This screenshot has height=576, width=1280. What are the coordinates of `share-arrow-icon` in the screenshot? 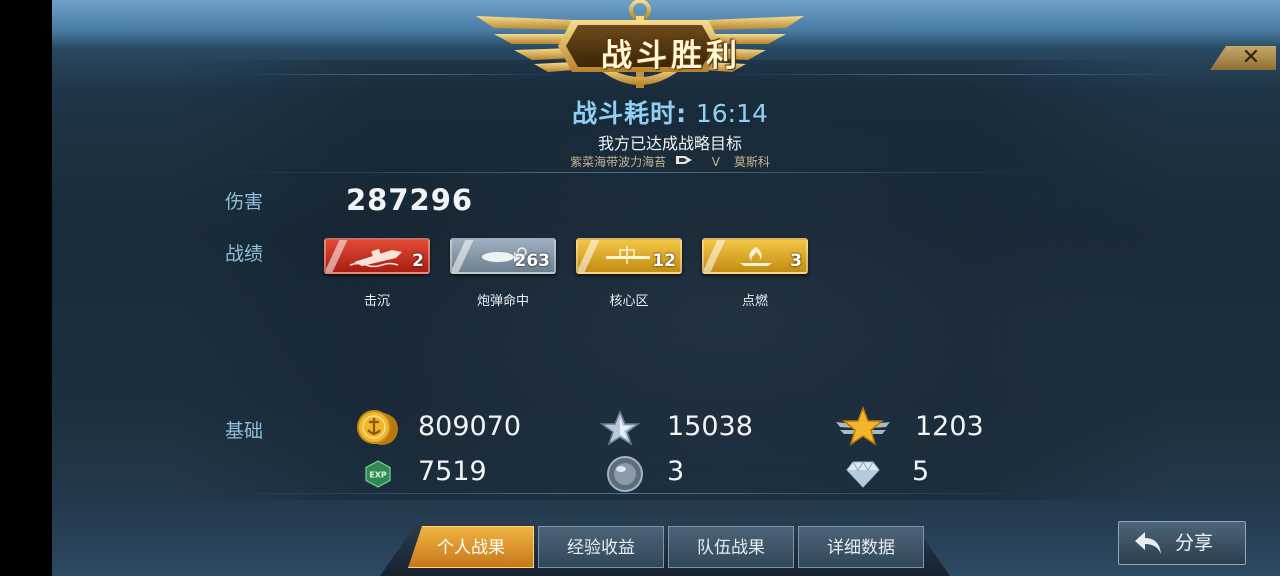 It's located at (1148, 543).